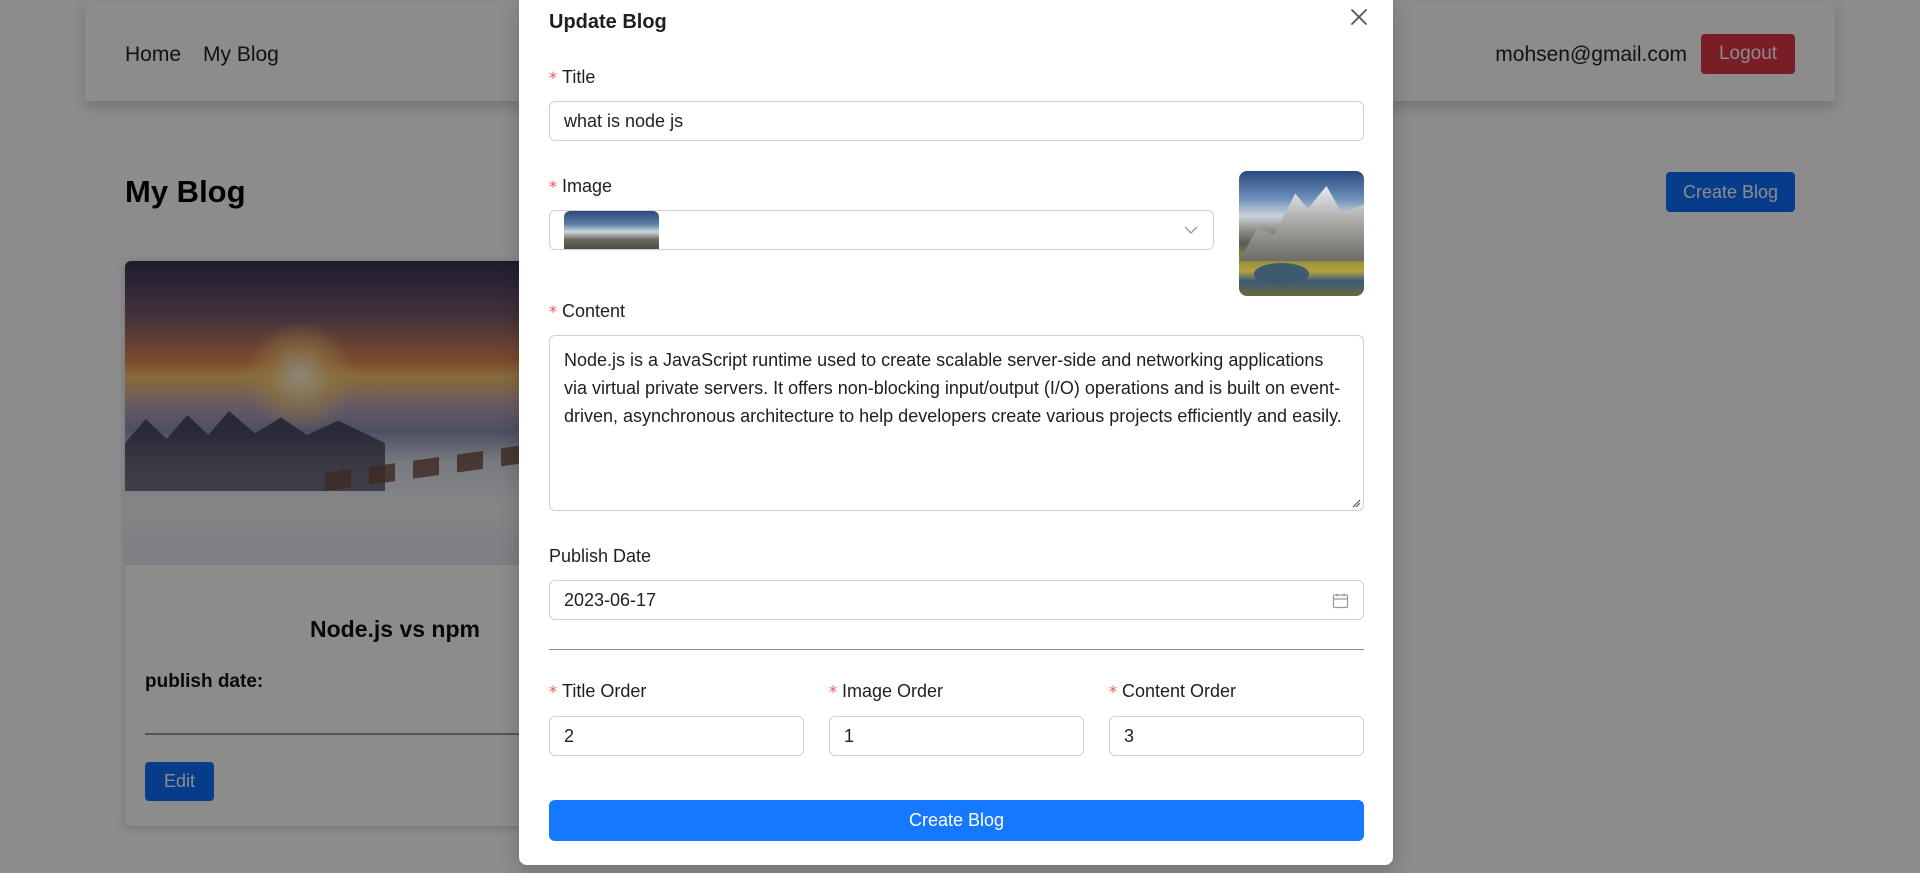 Image resolution: width=1920 pixels, height=873 pixels. Describe the element at coordinates (611, 230) in the screenshot. I see `selected-image-thumbnail` at that location.